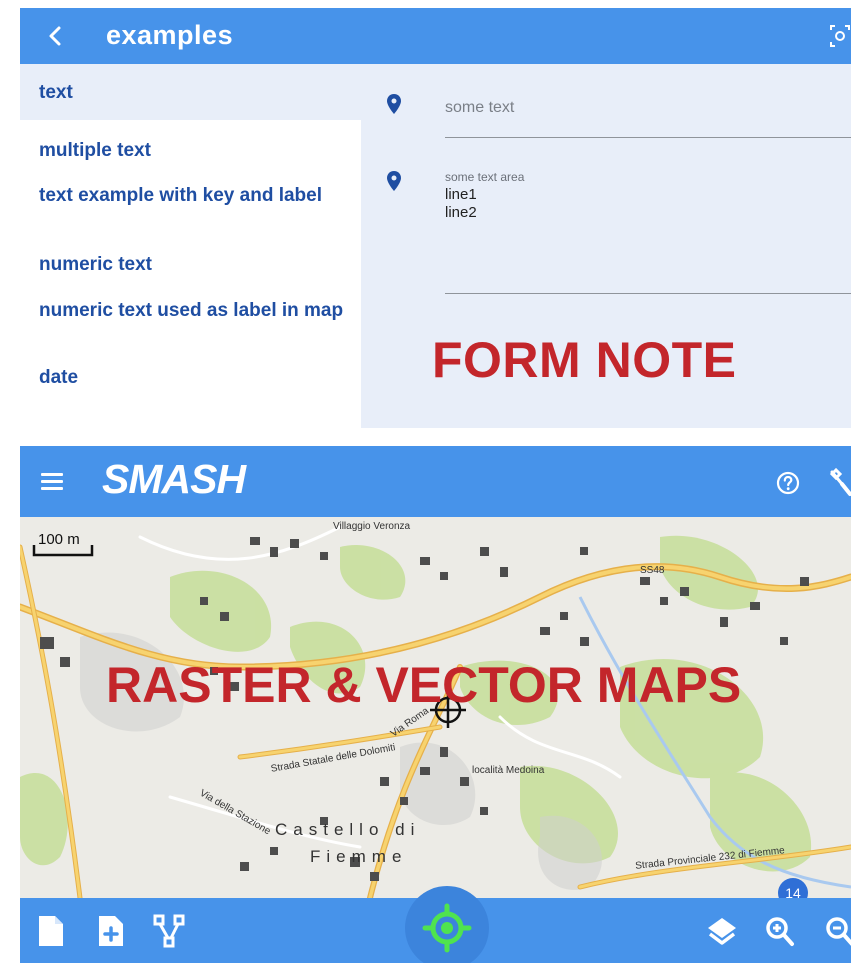  What do you see at coordinates (111, 931) in the screenshot?
I see `add-form-note-icon` at bounding box center [111, 931].